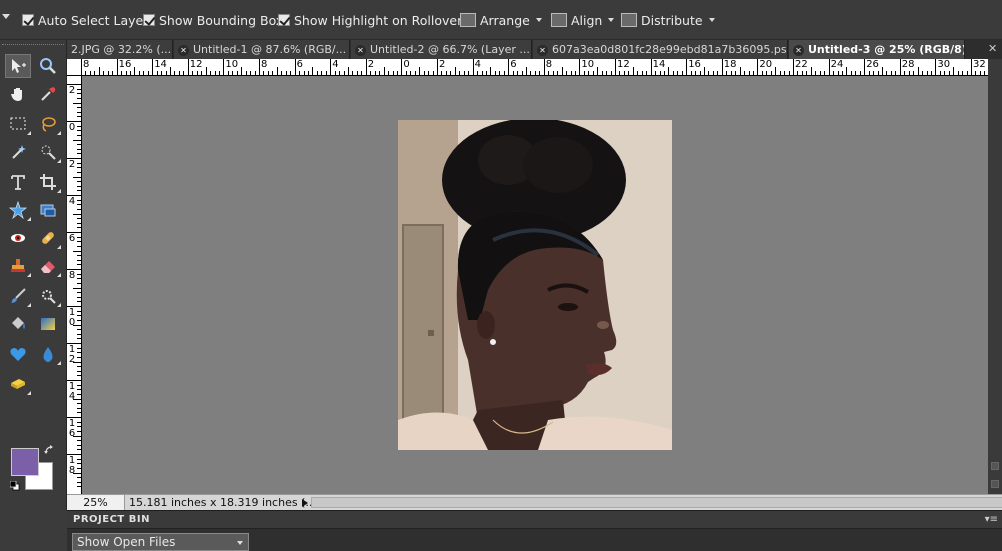  Describe the element at coordinates (33, 45) in the screenshot. I see `toolbox-grip` at that location.